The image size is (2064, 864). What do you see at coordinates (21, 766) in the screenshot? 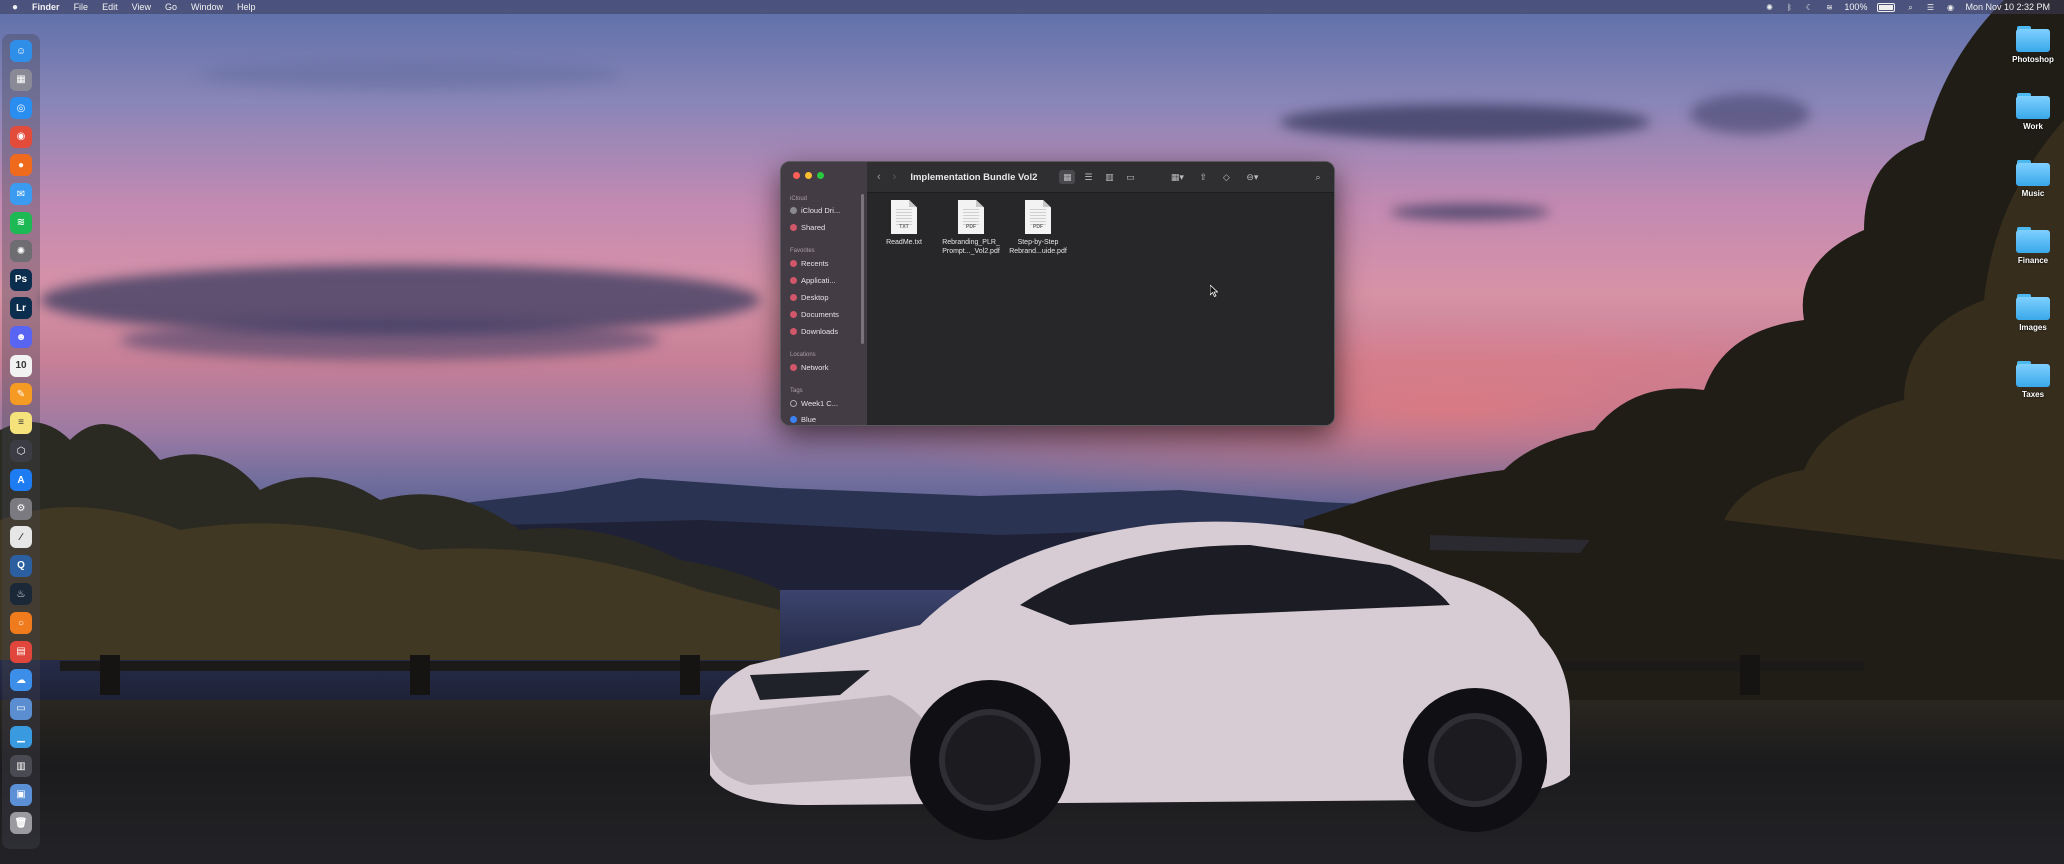
I see `documents-stack-icon: ▥` at bounding box center [21, 766].